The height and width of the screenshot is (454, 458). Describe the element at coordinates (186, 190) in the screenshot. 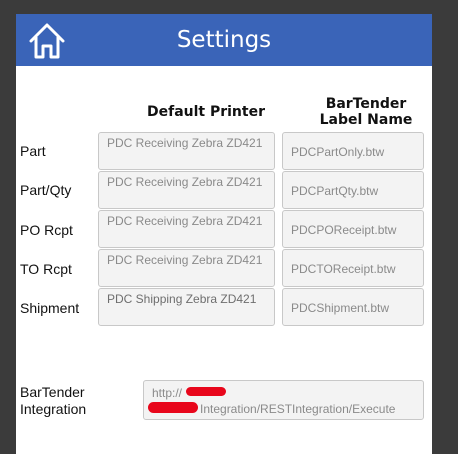

I see `printer-field-part-qty: PDC Receiving Zebra ZD421` at that location.